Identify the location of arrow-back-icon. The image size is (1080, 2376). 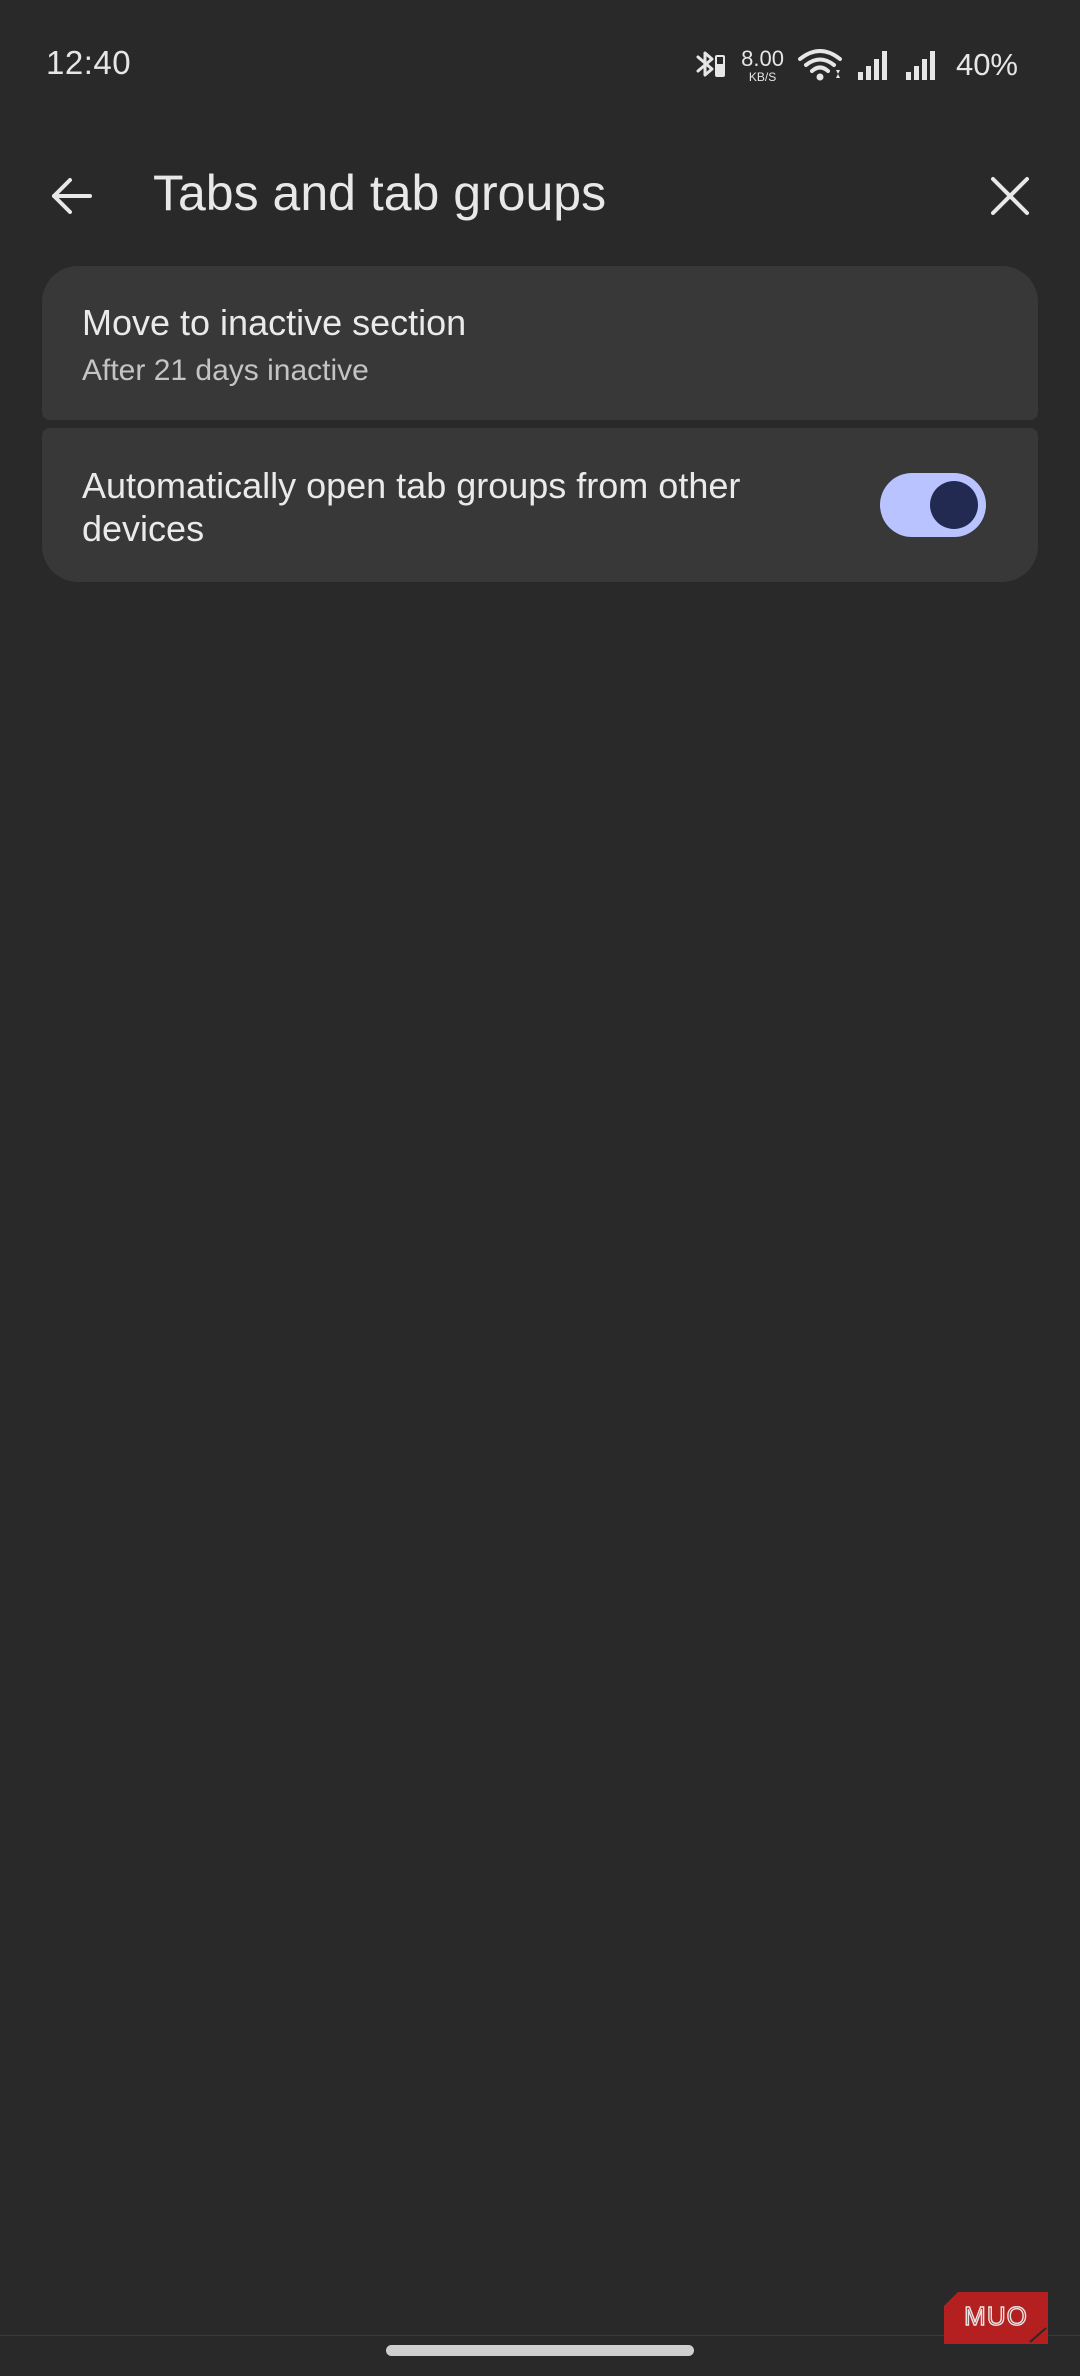
(72, 198).